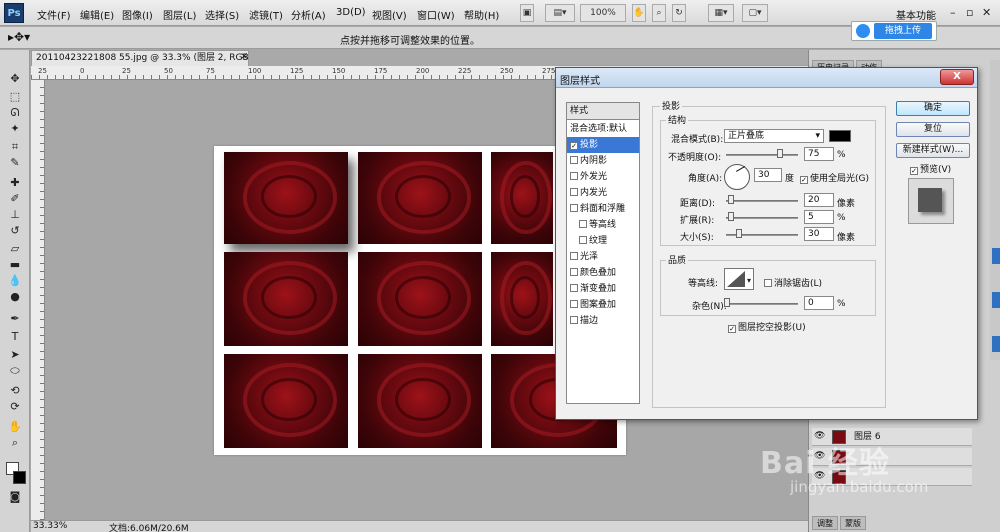  Describe the element at coordinates (527, 13) in the screenshot. I see `bridge-icon: ▣` at that location.